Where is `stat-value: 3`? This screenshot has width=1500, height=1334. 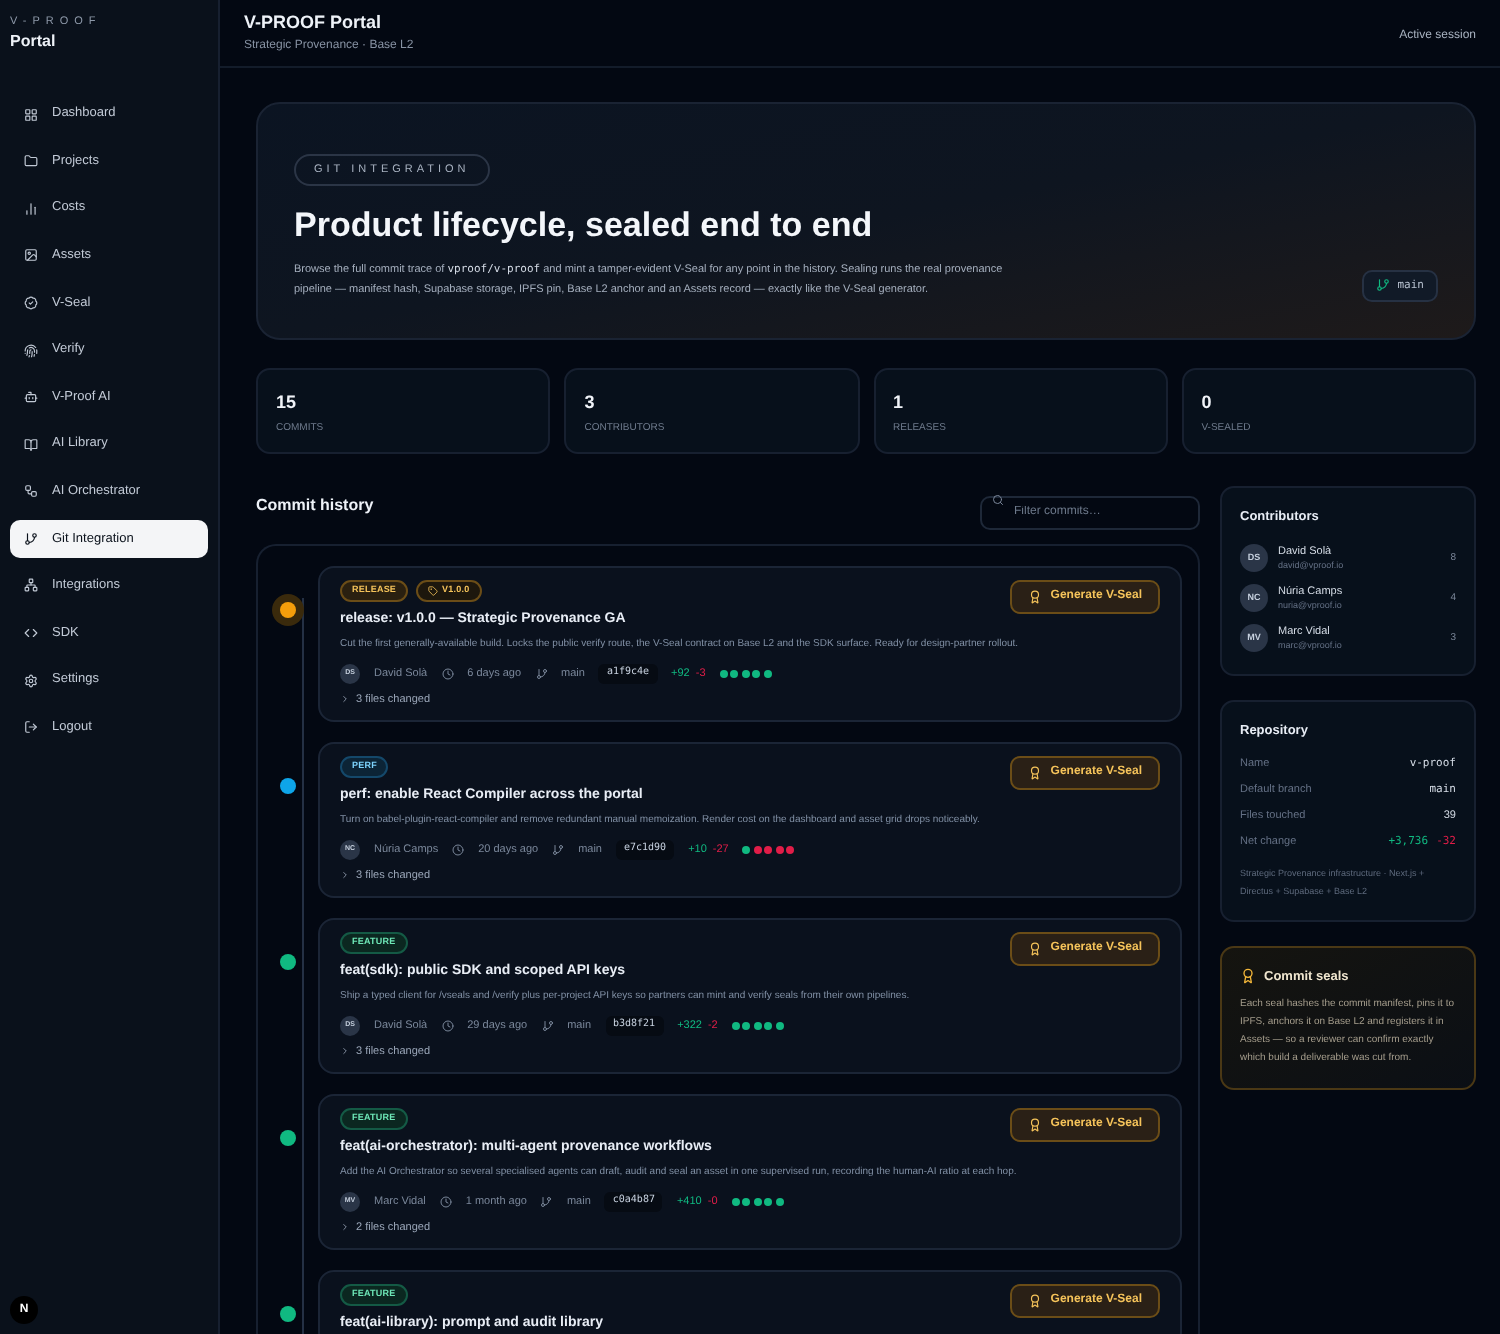
stat-value: 3 is located at coordinates (590, 403).